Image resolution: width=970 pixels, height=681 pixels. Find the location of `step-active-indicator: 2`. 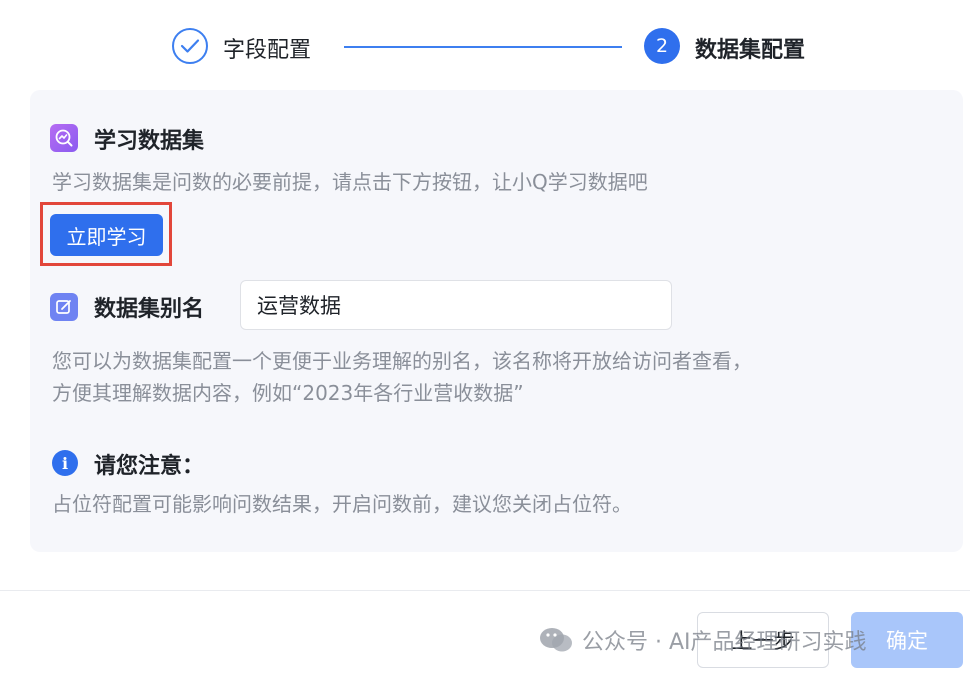

step-active-indicator: 2 is located at coordinates (662, 46).